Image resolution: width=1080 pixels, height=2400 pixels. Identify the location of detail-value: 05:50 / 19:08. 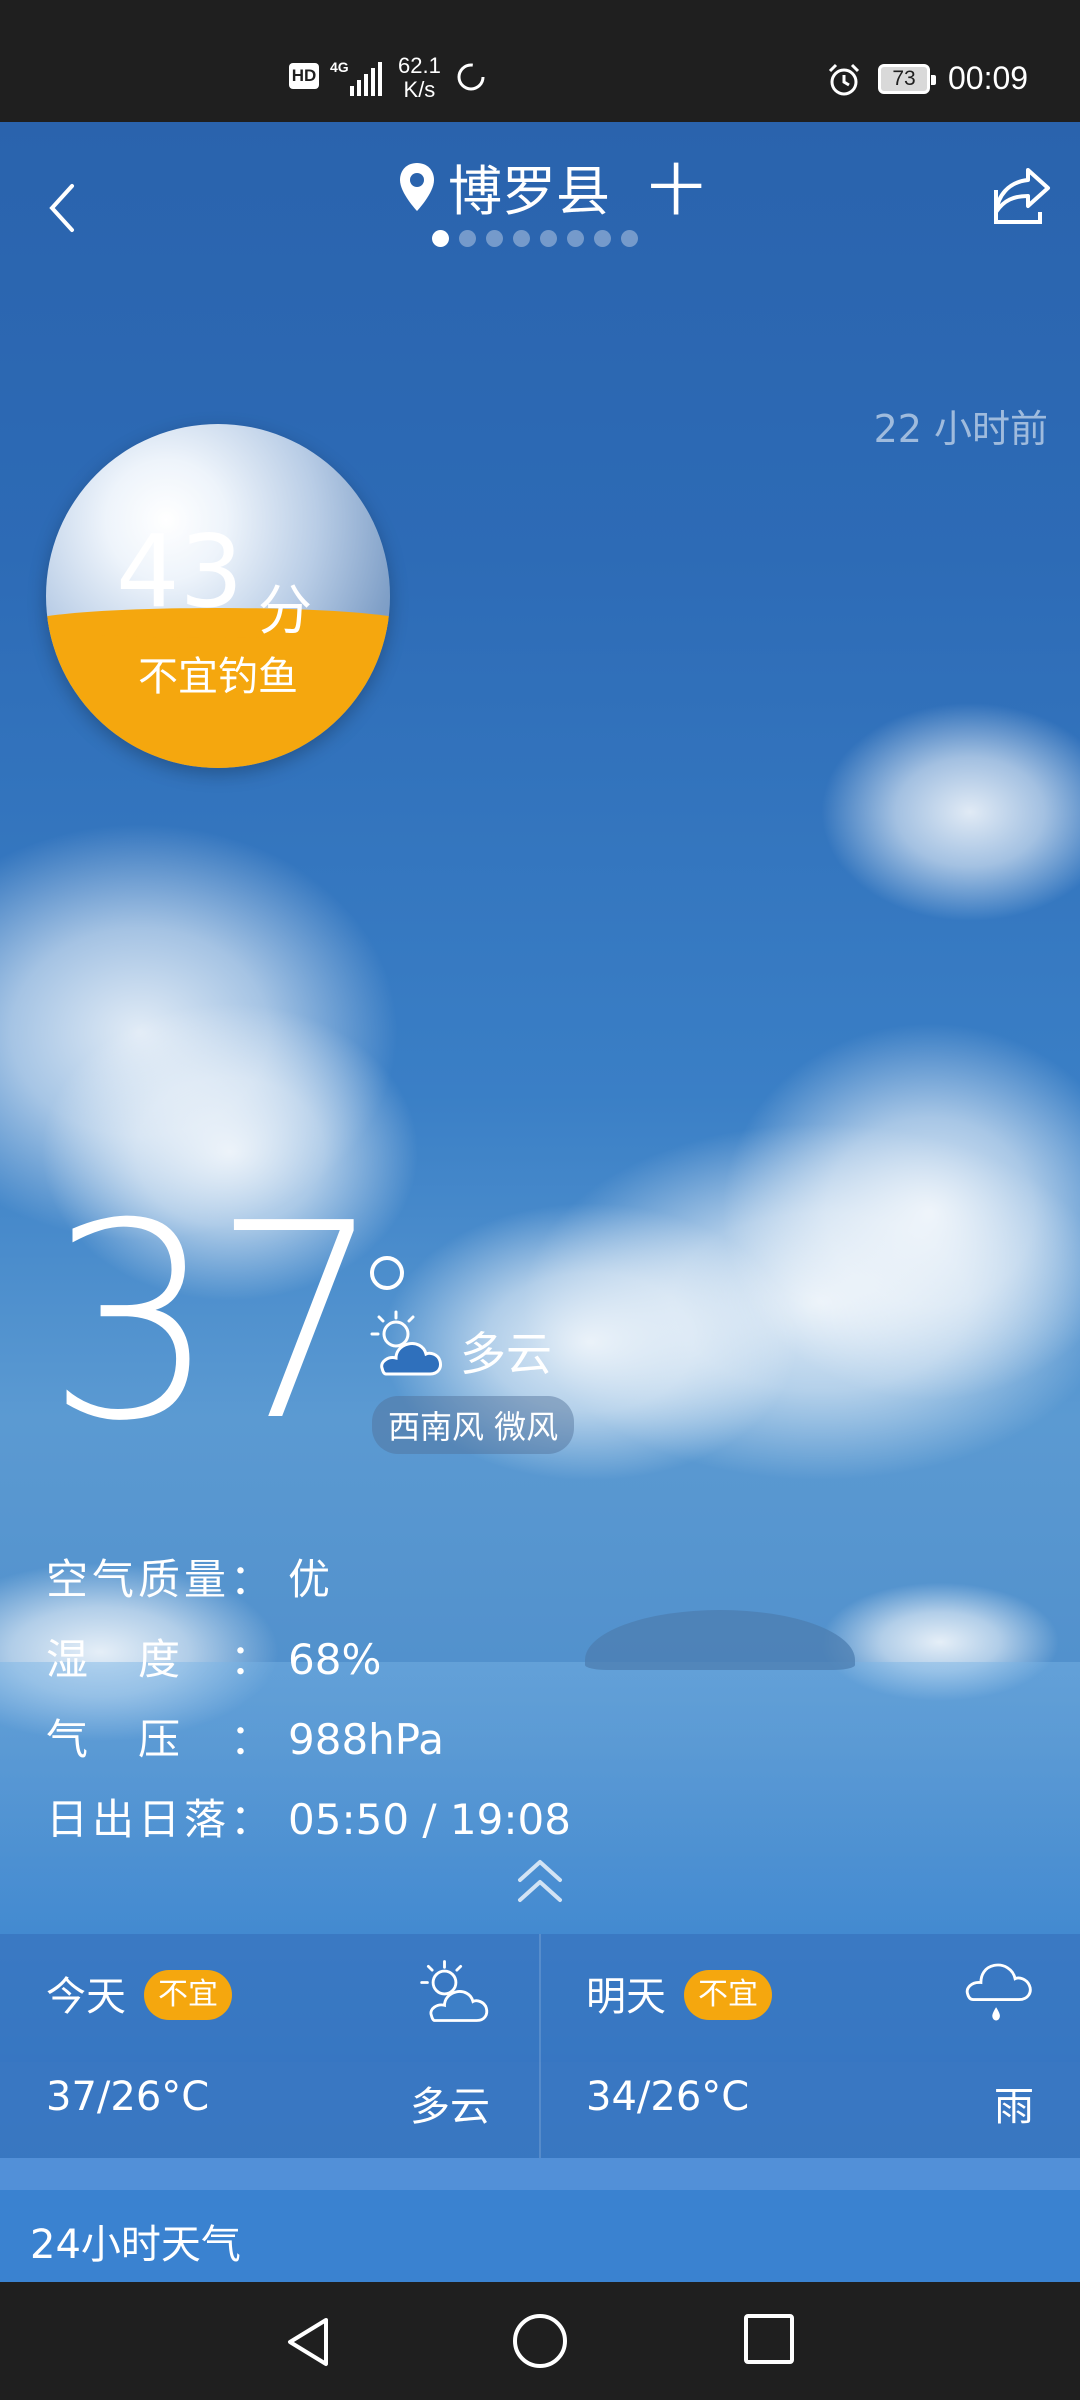
(429, 1819).